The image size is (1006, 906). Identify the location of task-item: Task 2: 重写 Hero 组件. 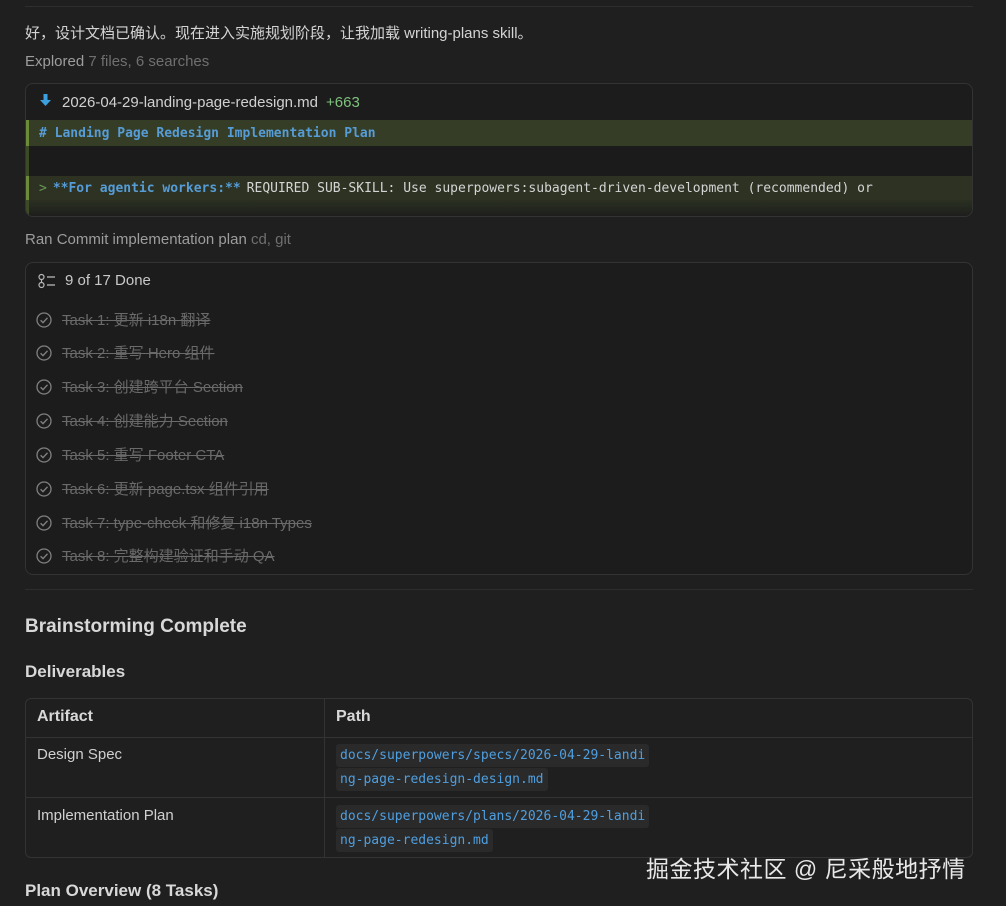
(125, 352).